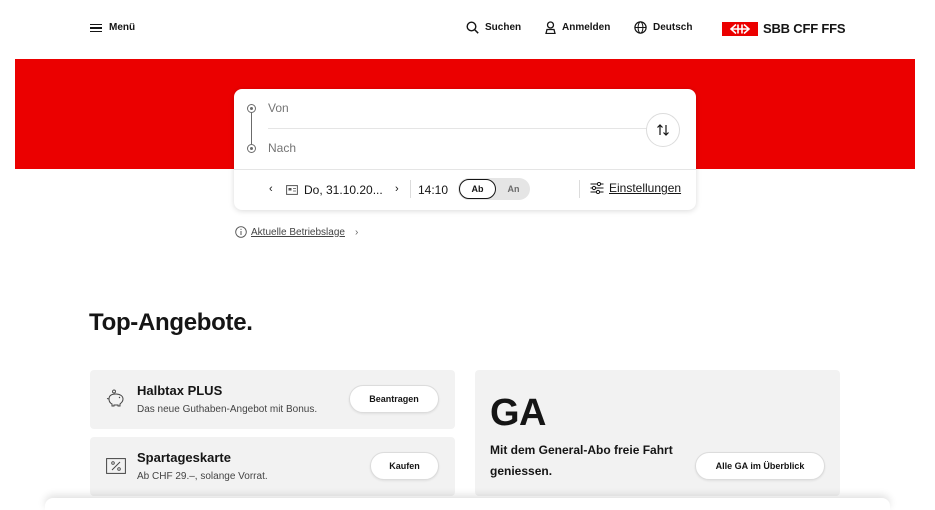 This screenshot has height=510, width=935. I want to click on timetable-search-card: ‹ Do, 31.10.20... › 14:10 Ab An Einstel, so click(465, 149).